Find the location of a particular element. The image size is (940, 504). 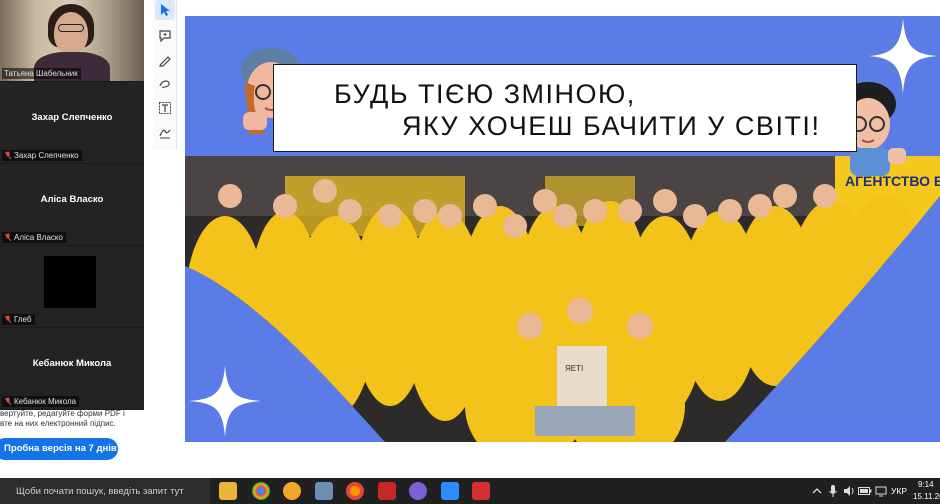

slide-title-line-1: БУДЬ ТІЄЮ ЗМІНОЮ, is located at coordinates (485, 94).